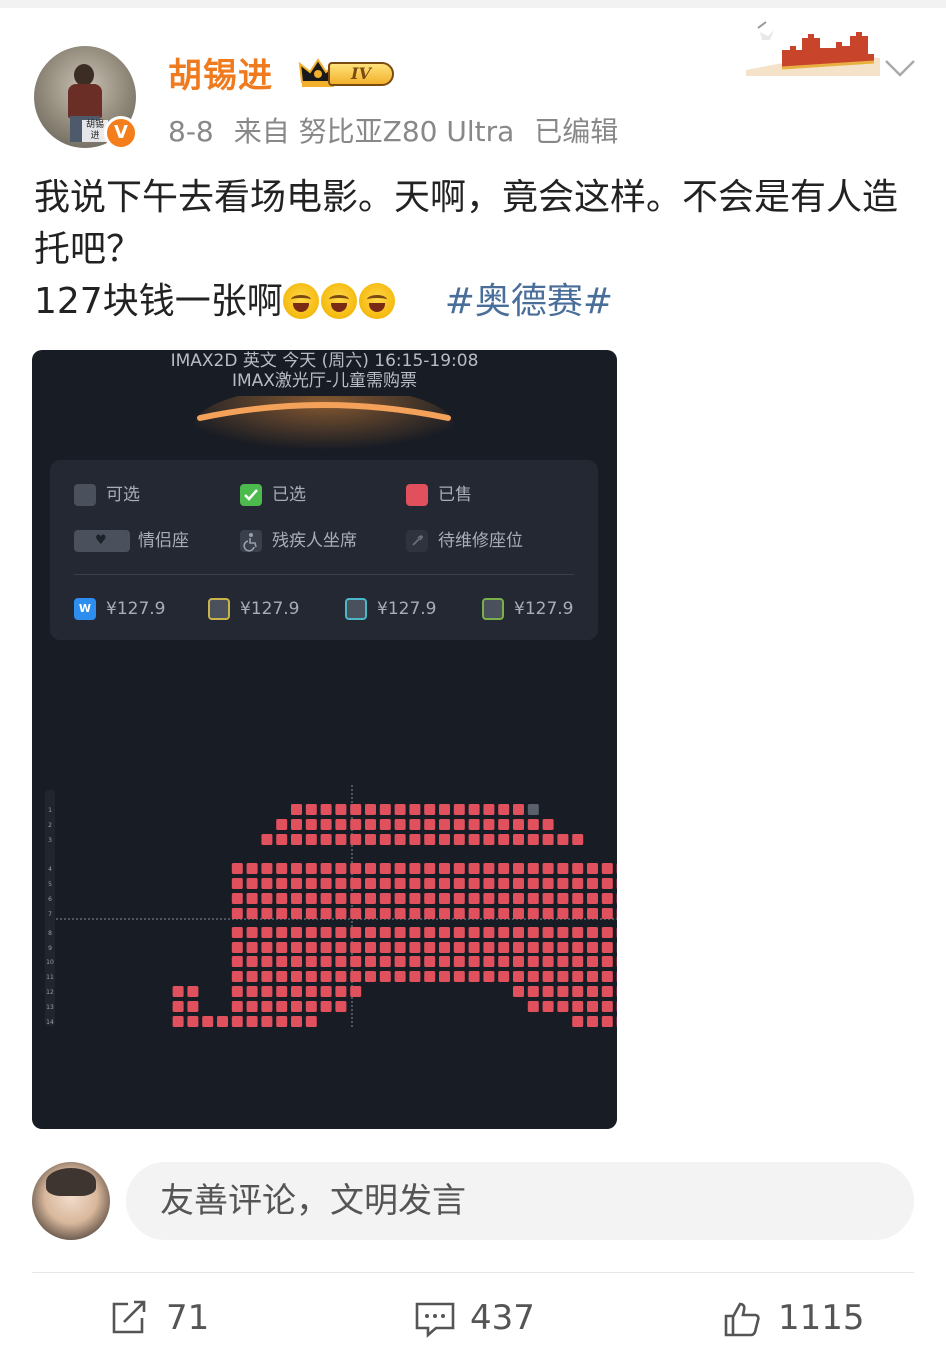 The width and height of the screenshot is (946, 1364). What do you see at coordinates (520, 1201) in the screenshot?
I see `comment-input: 友善评论，文明发言` at bounding box center [520, 1201].